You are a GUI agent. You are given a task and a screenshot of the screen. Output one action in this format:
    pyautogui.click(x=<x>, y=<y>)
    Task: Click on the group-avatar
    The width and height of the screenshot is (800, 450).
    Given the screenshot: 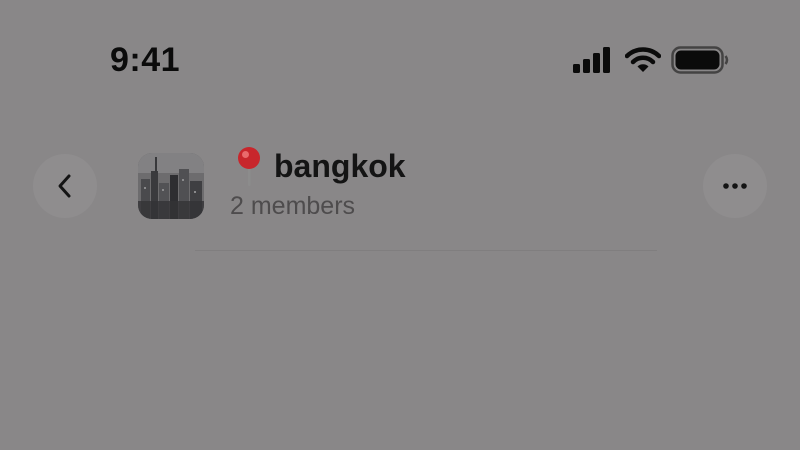 What is the action you would take?
    pyautogui.click(x=171, y=186)
    